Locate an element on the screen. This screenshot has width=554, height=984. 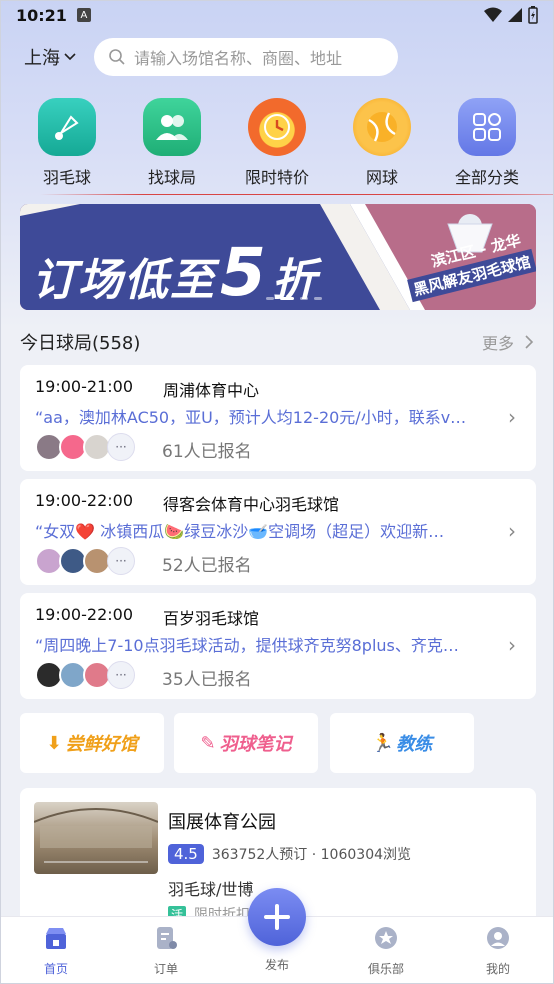
chevron-right-icon is located at coordinates (529, 342).